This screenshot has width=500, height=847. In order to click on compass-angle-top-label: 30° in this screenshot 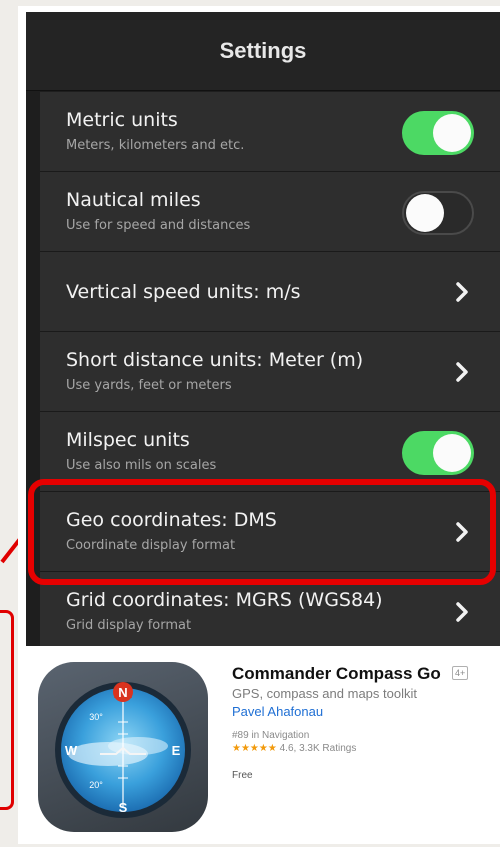, I will do `click(96, 717)`.